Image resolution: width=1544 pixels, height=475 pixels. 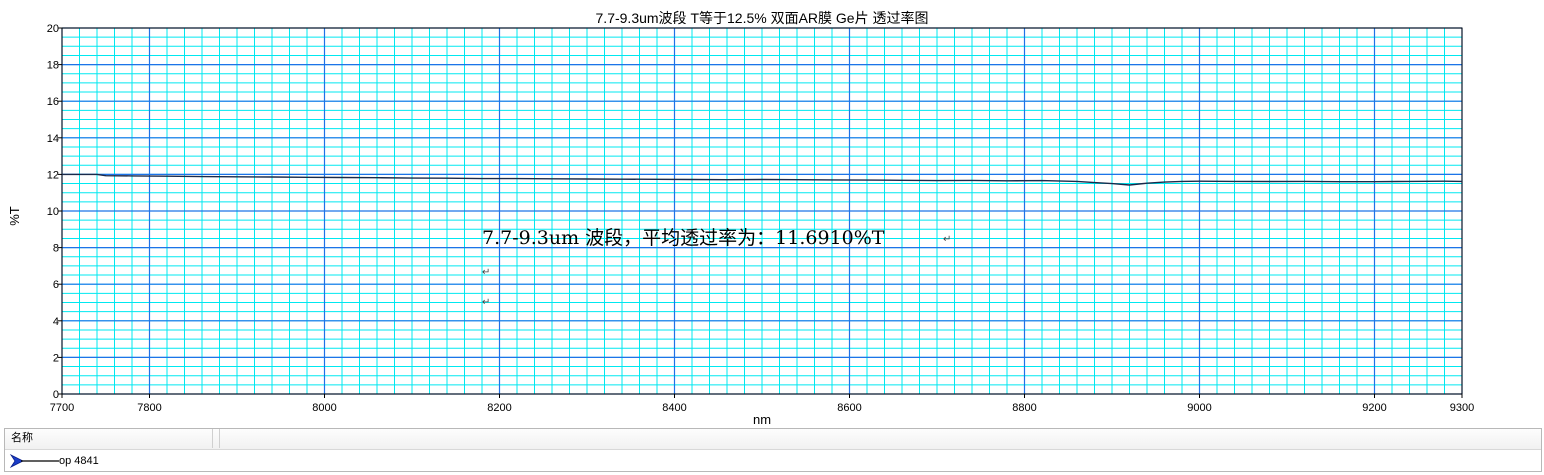 What do you see at coordinates (34, 461) in the screenshot?
I see `series-marker-icon` at bounding box center [34, 461].